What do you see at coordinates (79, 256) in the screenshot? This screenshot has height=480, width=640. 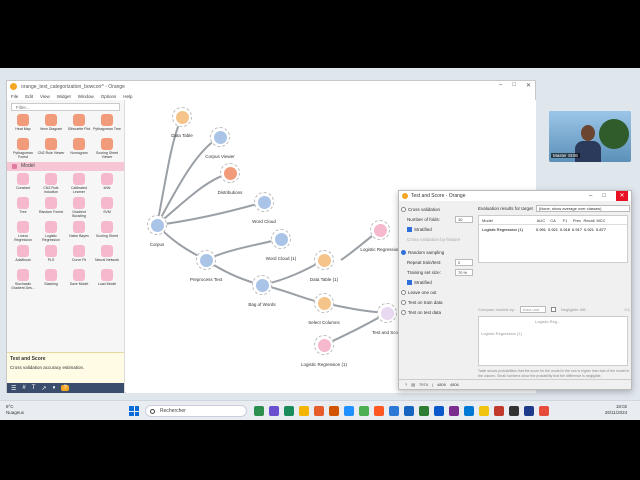 I see `model-widget: Curve Fit` at bounding box center [79, 256].